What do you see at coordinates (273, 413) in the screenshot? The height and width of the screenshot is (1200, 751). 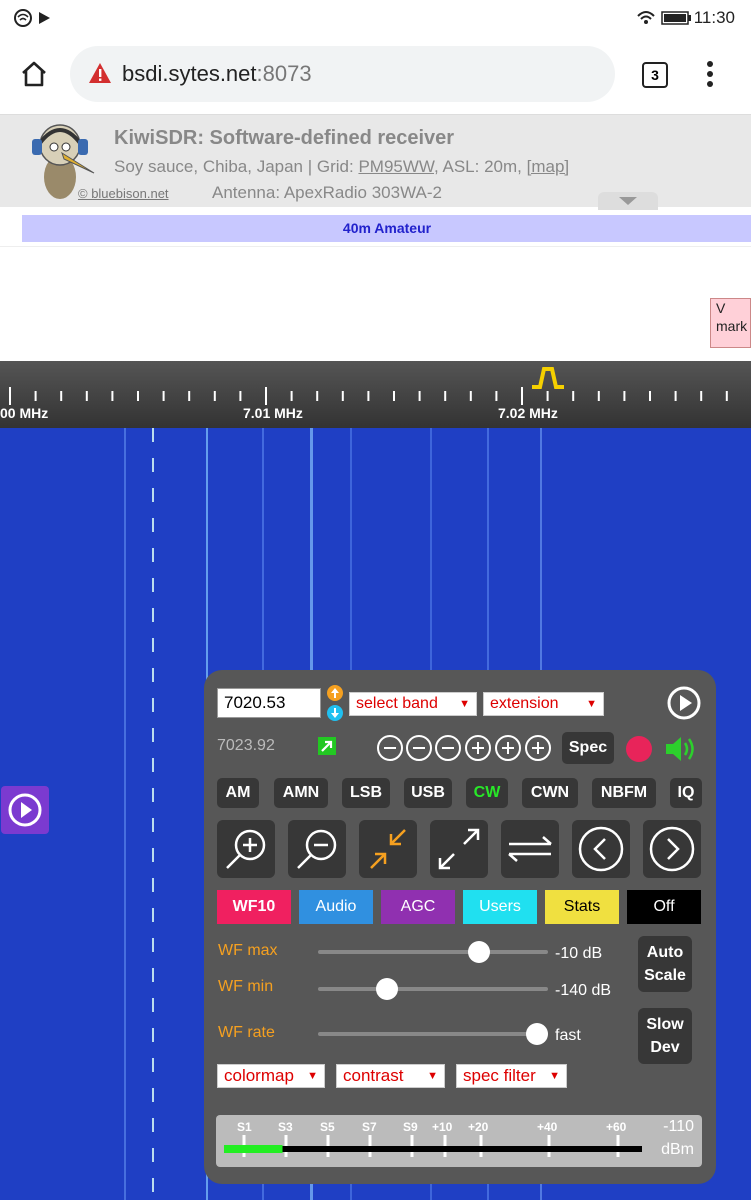 I see `scale-label-1: 7.01 MHz` at bounding box center [273, 413].